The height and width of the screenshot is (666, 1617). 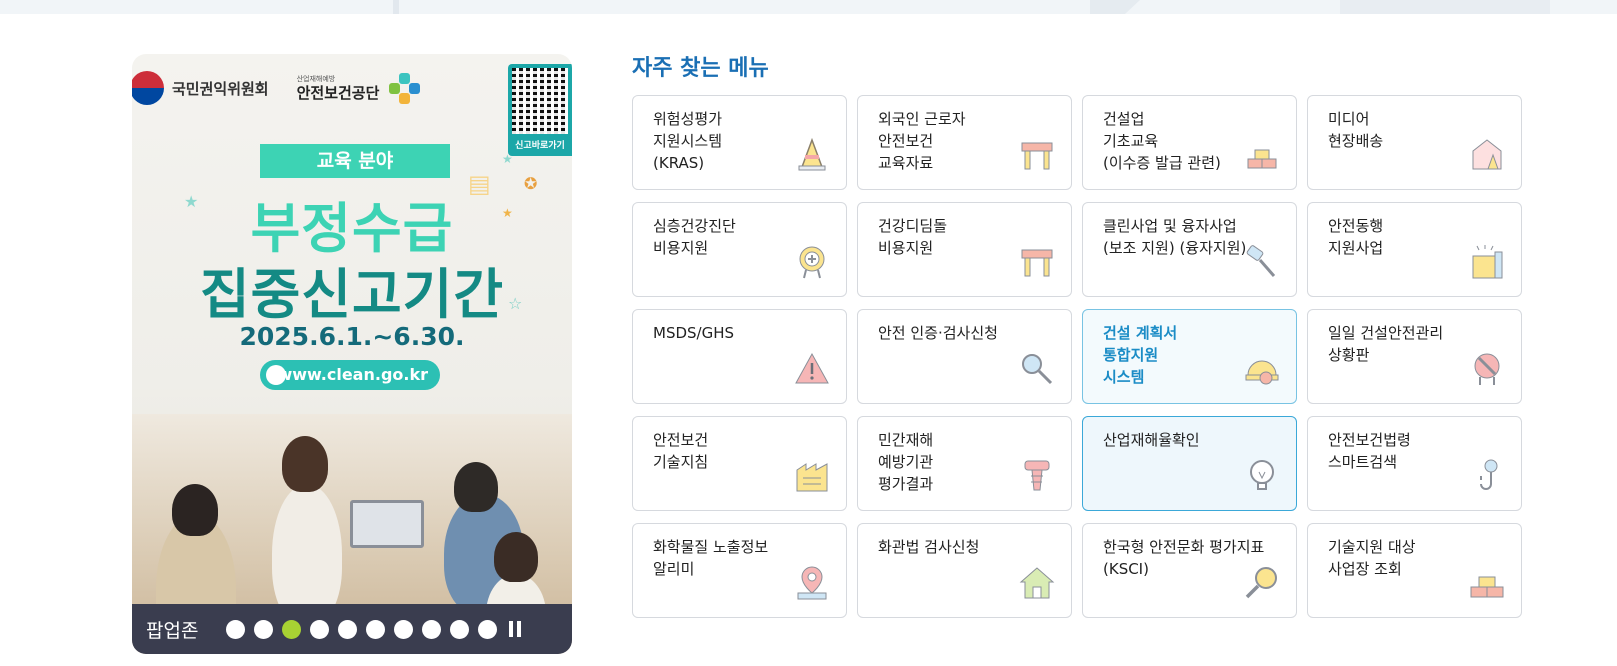 I want to click on menu-card-health-exam: 심층건강진단 비용지원, so click(x=739, y=249).